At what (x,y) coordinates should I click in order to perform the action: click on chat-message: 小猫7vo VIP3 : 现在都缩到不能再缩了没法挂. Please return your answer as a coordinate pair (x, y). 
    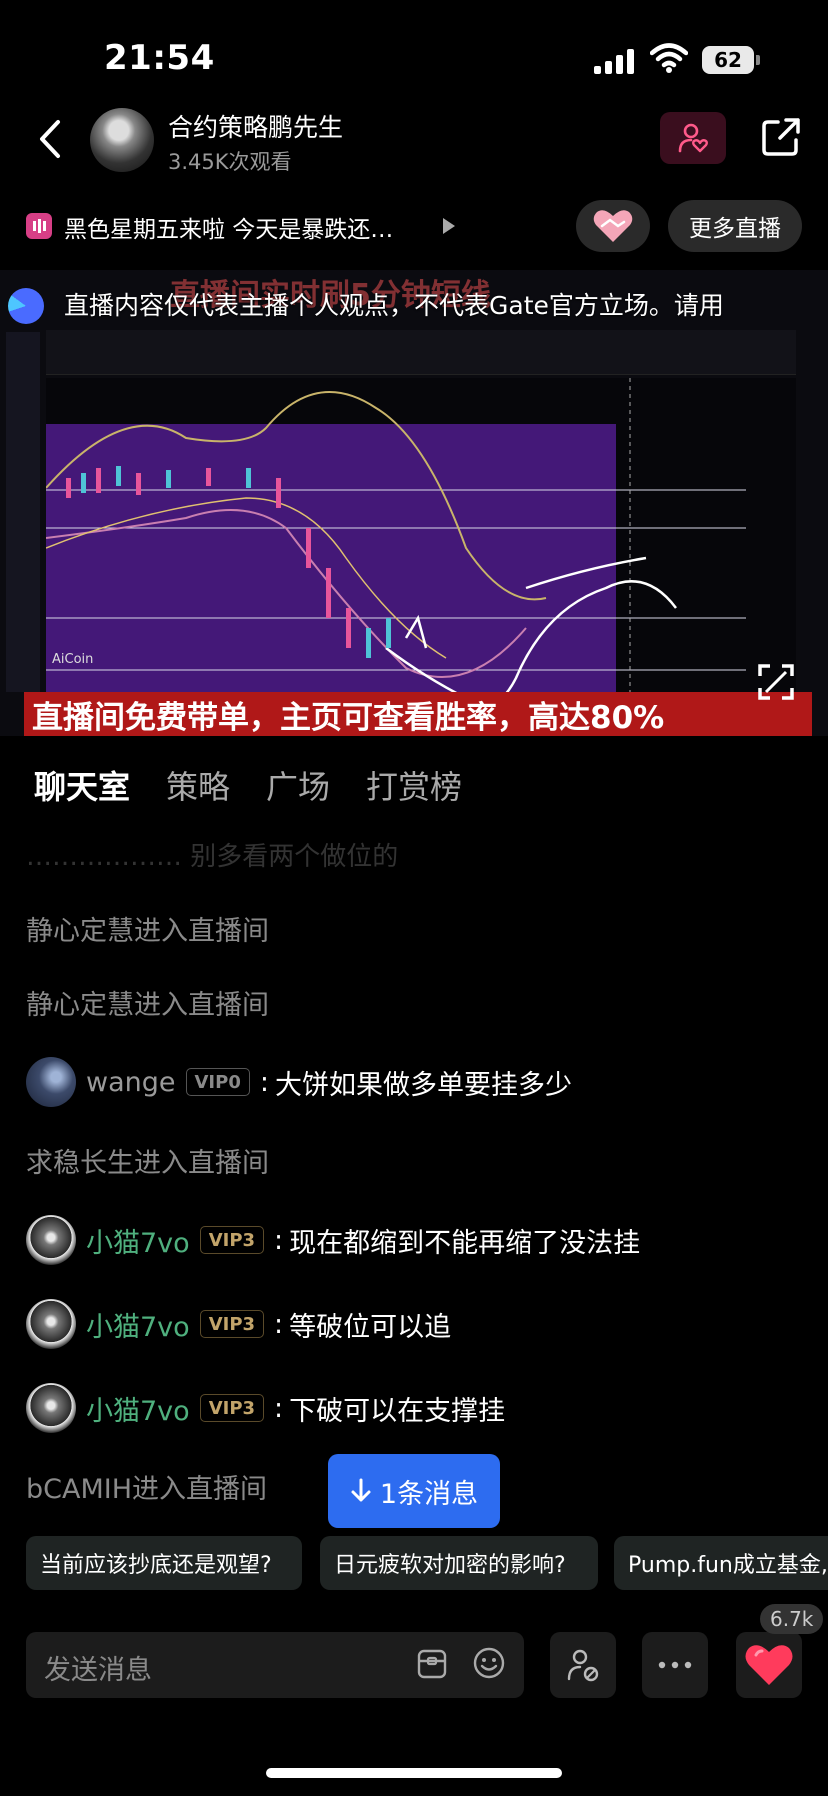
    Looking at the image, I should click on (333, 1240).